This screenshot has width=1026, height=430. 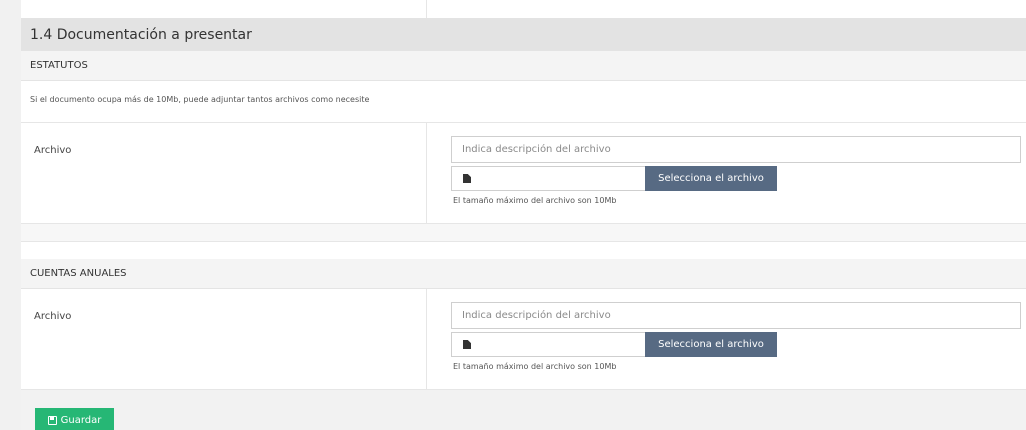 I want to click on cuentas-size-help: El tamaño máximo del archivo son 10Mb, so click(x=535, y=366).